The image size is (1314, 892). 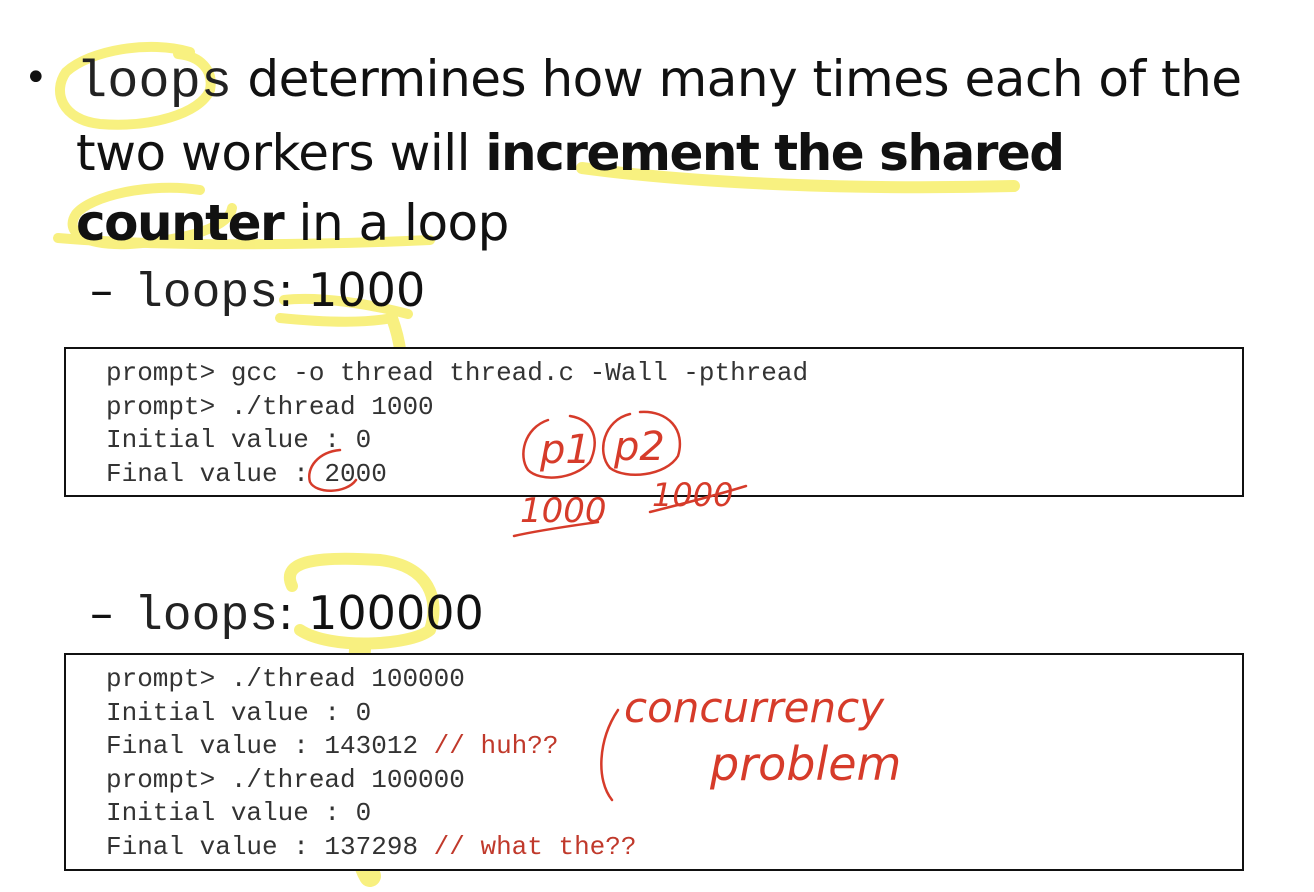 I want to click on code-line: prompt> ./thread 1000, so click(x=270, y=406).